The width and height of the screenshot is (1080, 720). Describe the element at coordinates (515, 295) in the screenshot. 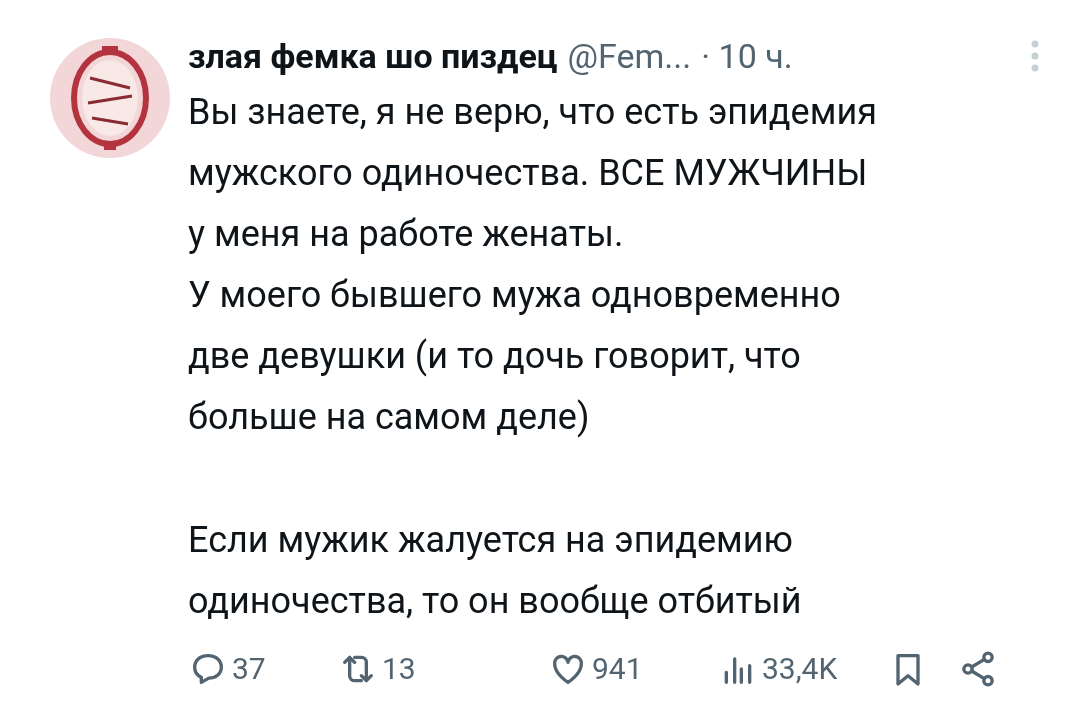

I see `post-text-line: У моего бывшего мужа одновременно` at that location.